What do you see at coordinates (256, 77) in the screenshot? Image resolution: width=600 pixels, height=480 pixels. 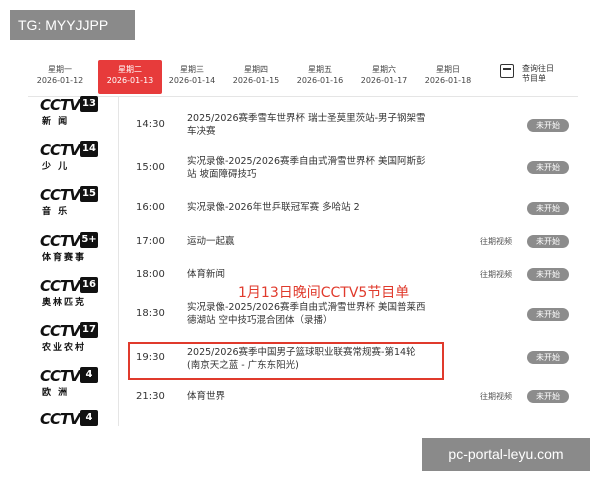 I see `date-tab: 星期四 2026-01-15` at bounding box center [256, 77].